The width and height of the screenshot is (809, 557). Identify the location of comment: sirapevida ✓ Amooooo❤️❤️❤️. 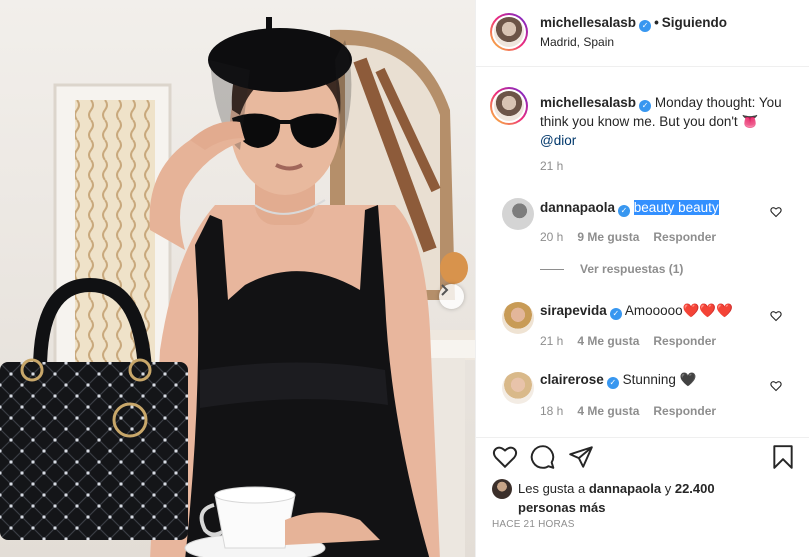
(636, 311).